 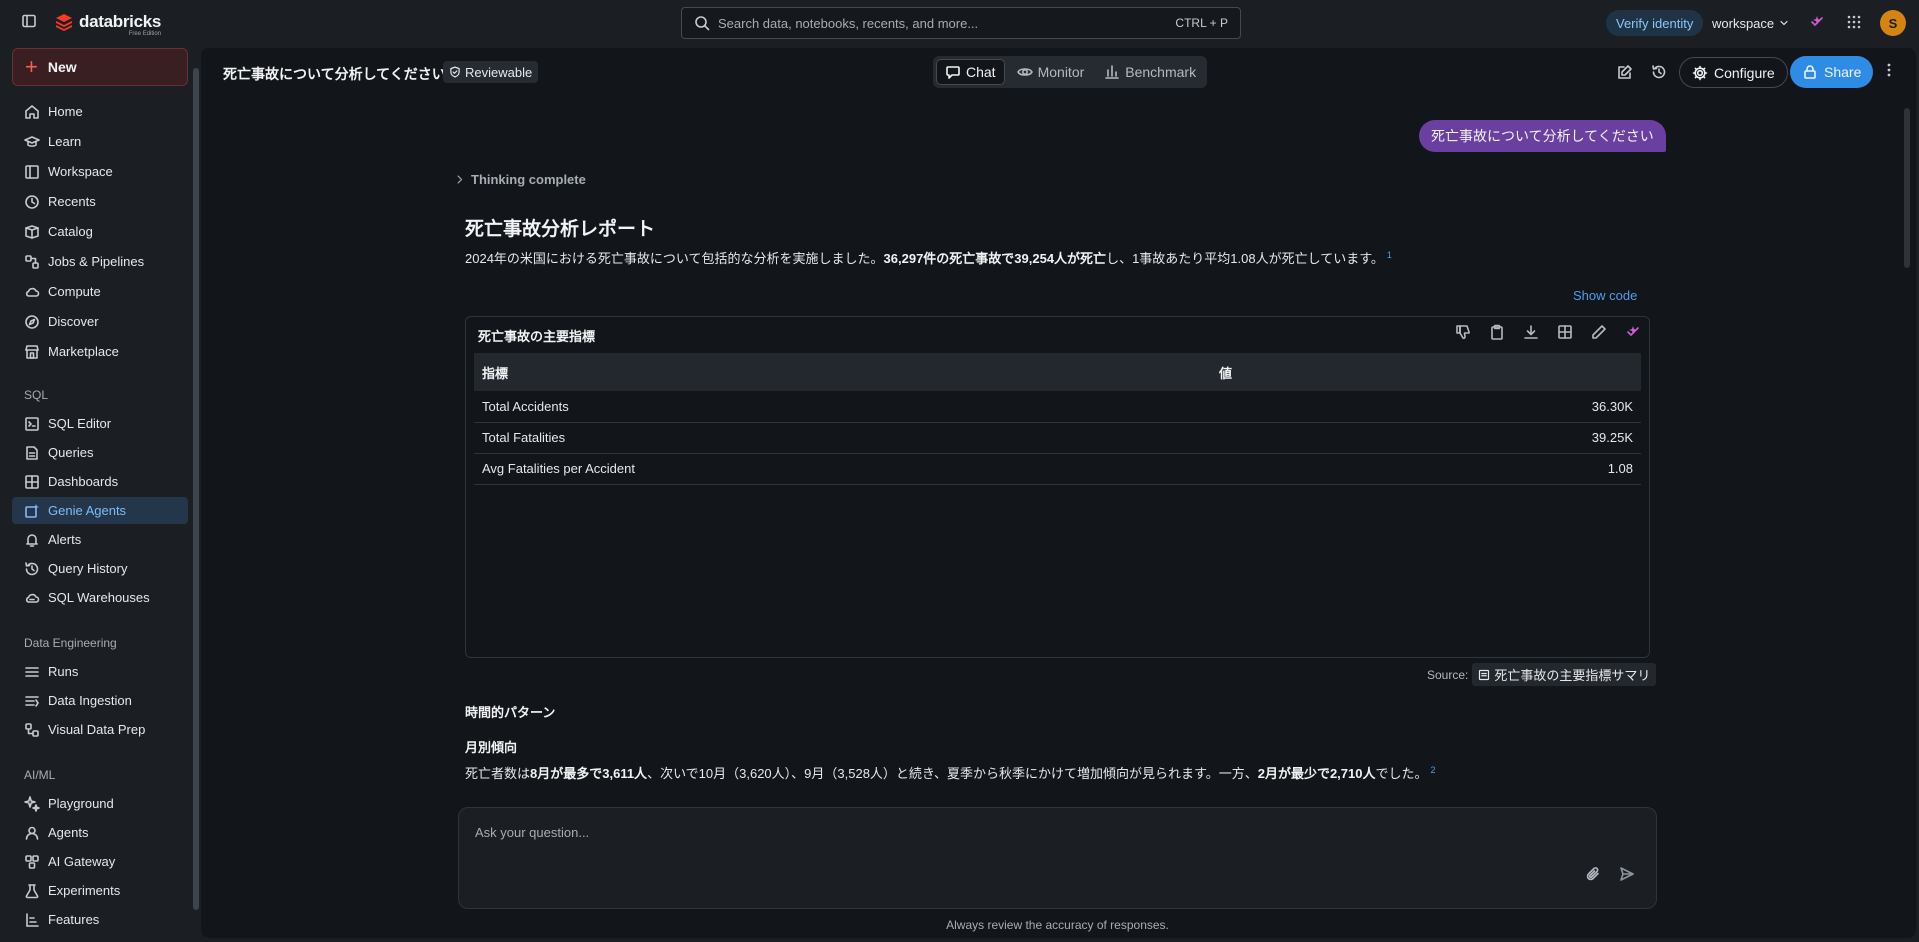 I want to click on compass-icon, so click(x=32, y=322).